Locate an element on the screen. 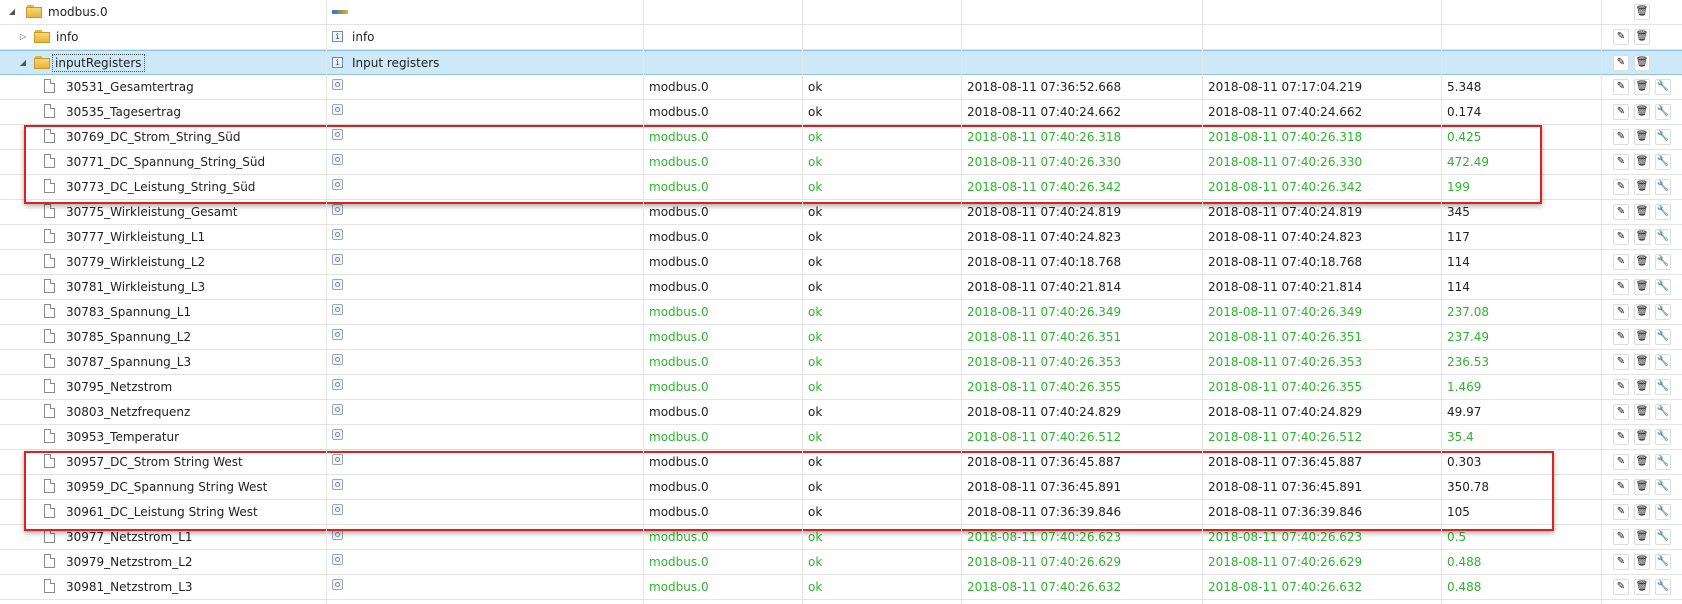 The height and width of the screenshot is (604, 1682). value: 0.174 is located at coordinates (1521, 112).